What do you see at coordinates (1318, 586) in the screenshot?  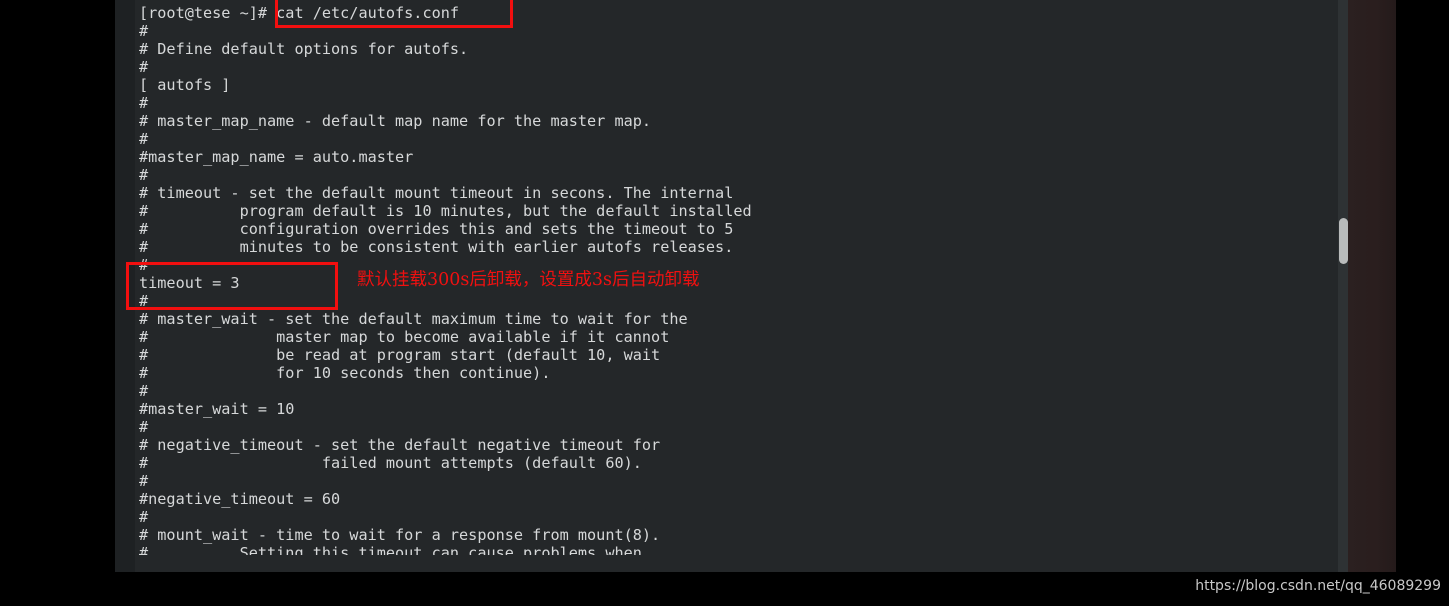 I see `watermark-url: https://blog.csdn.net/qq_46089299` at bounding box center [1318, 586].